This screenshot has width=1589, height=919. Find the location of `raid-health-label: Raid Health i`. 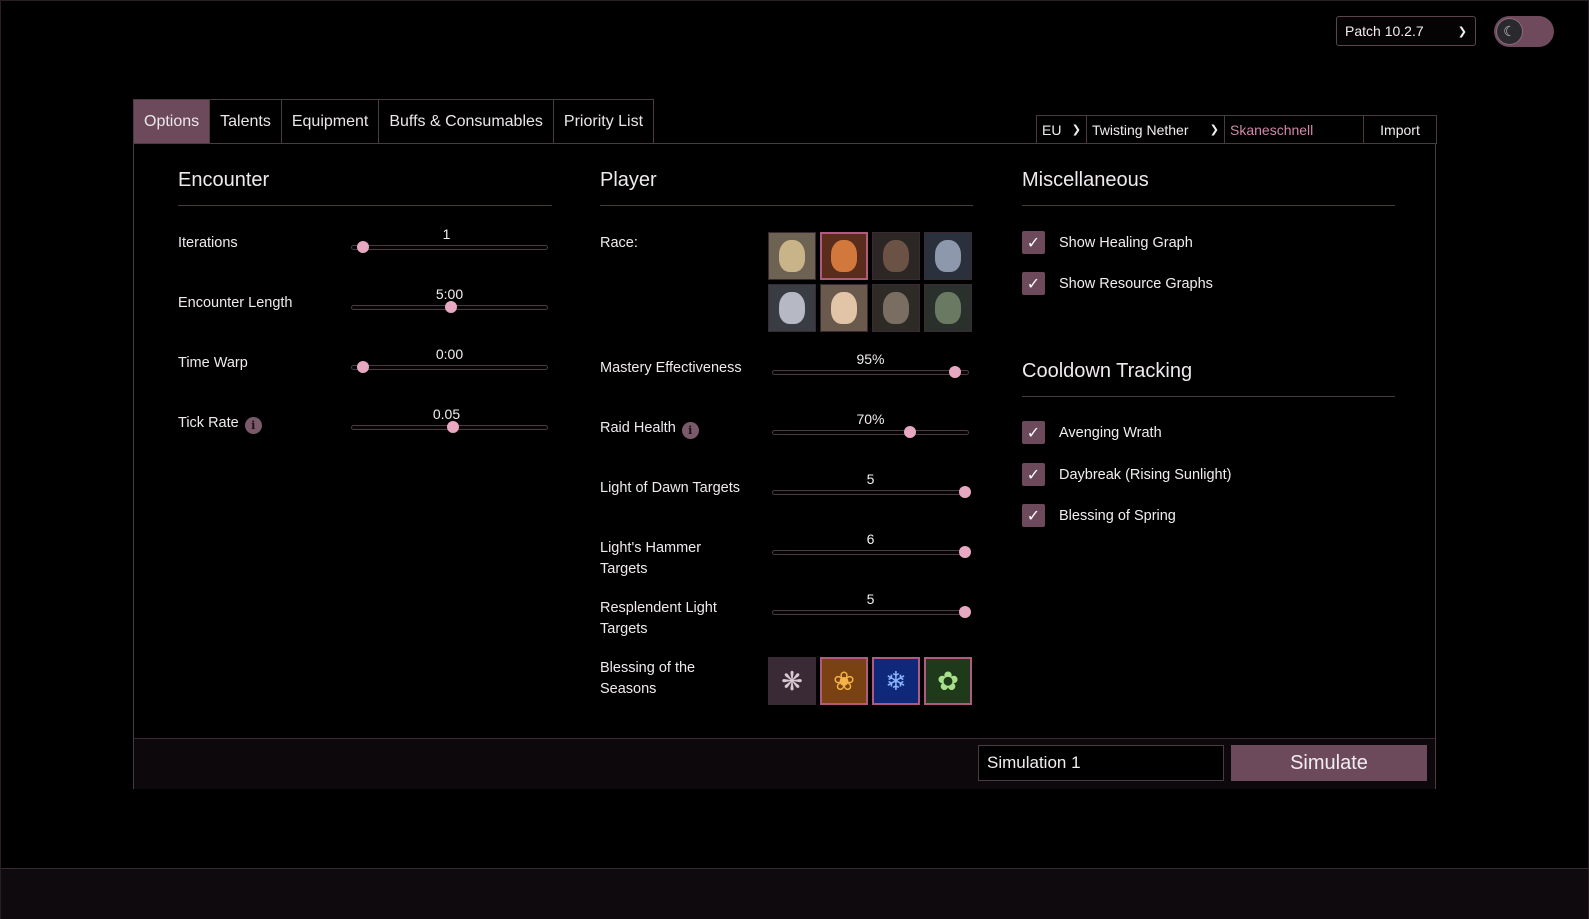

raid-health-label: Raid Health i is located at coordinates (649, 428).